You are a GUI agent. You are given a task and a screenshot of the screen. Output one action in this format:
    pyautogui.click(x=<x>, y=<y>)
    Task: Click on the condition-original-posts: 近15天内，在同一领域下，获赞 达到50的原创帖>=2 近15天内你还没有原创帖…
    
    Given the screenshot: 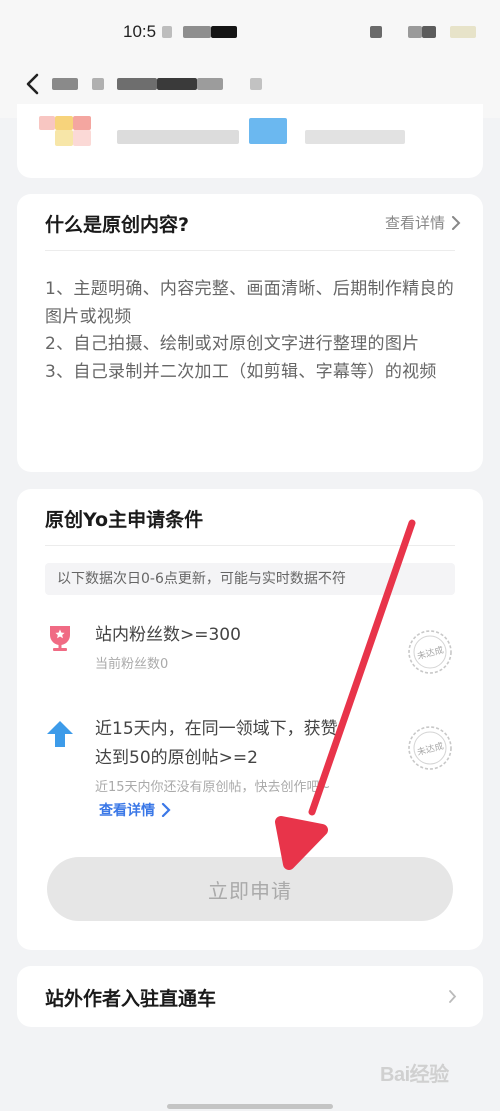 What is the action you would take?
    pyautogui.click(x=250, y=770)
    